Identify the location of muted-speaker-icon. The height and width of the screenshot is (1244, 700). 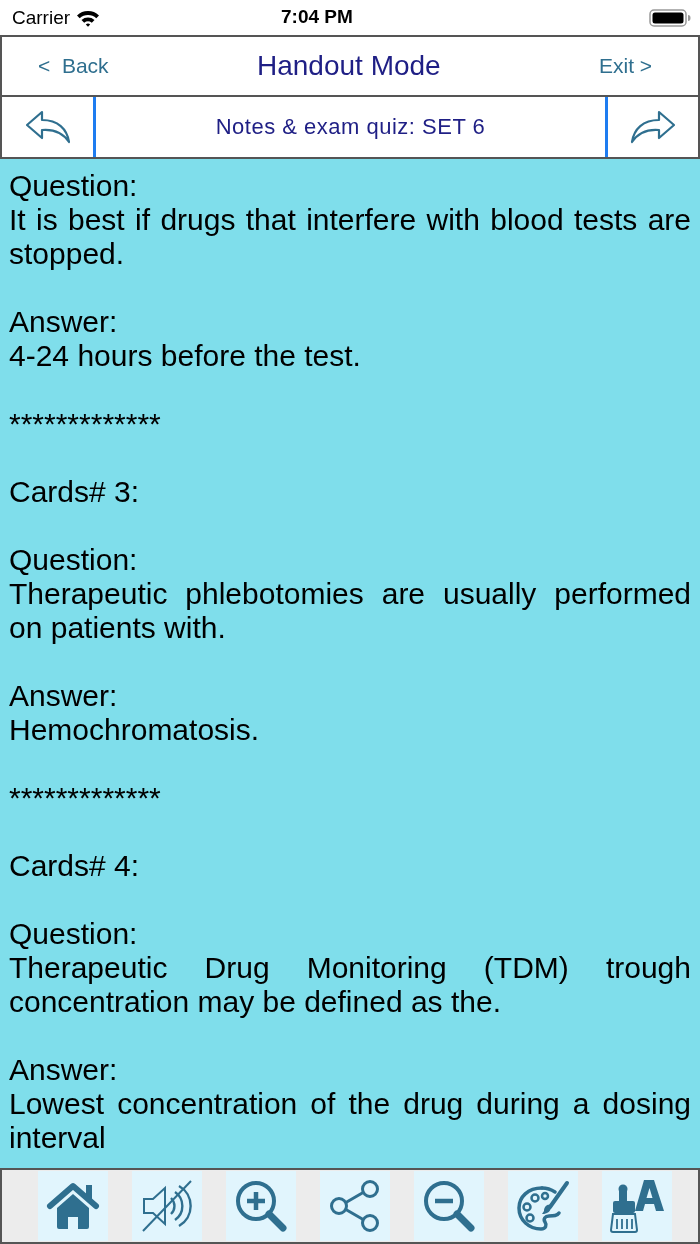
(167, 1206).